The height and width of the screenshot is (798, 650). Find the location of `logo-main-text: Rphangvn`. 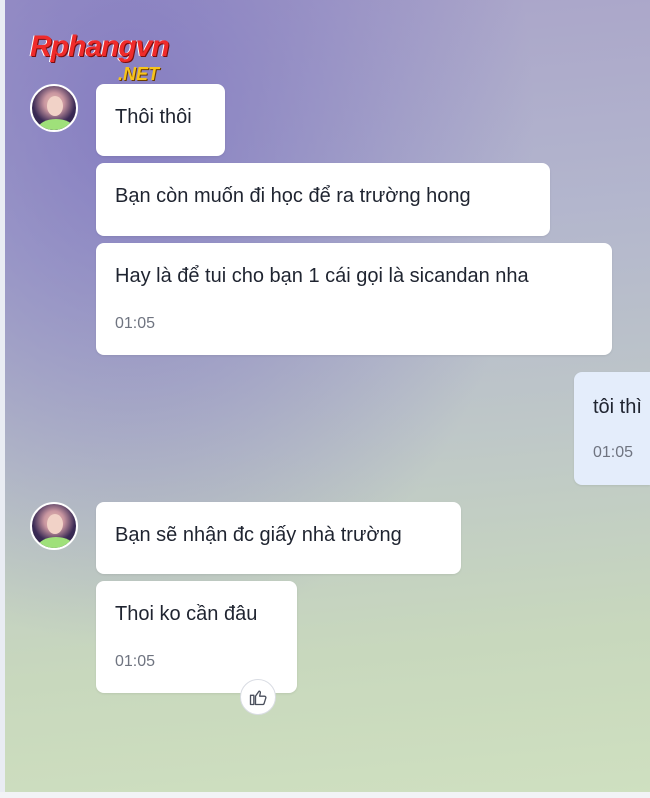

logo-main-text: Rphangvn is located at coordinates (100, 46).